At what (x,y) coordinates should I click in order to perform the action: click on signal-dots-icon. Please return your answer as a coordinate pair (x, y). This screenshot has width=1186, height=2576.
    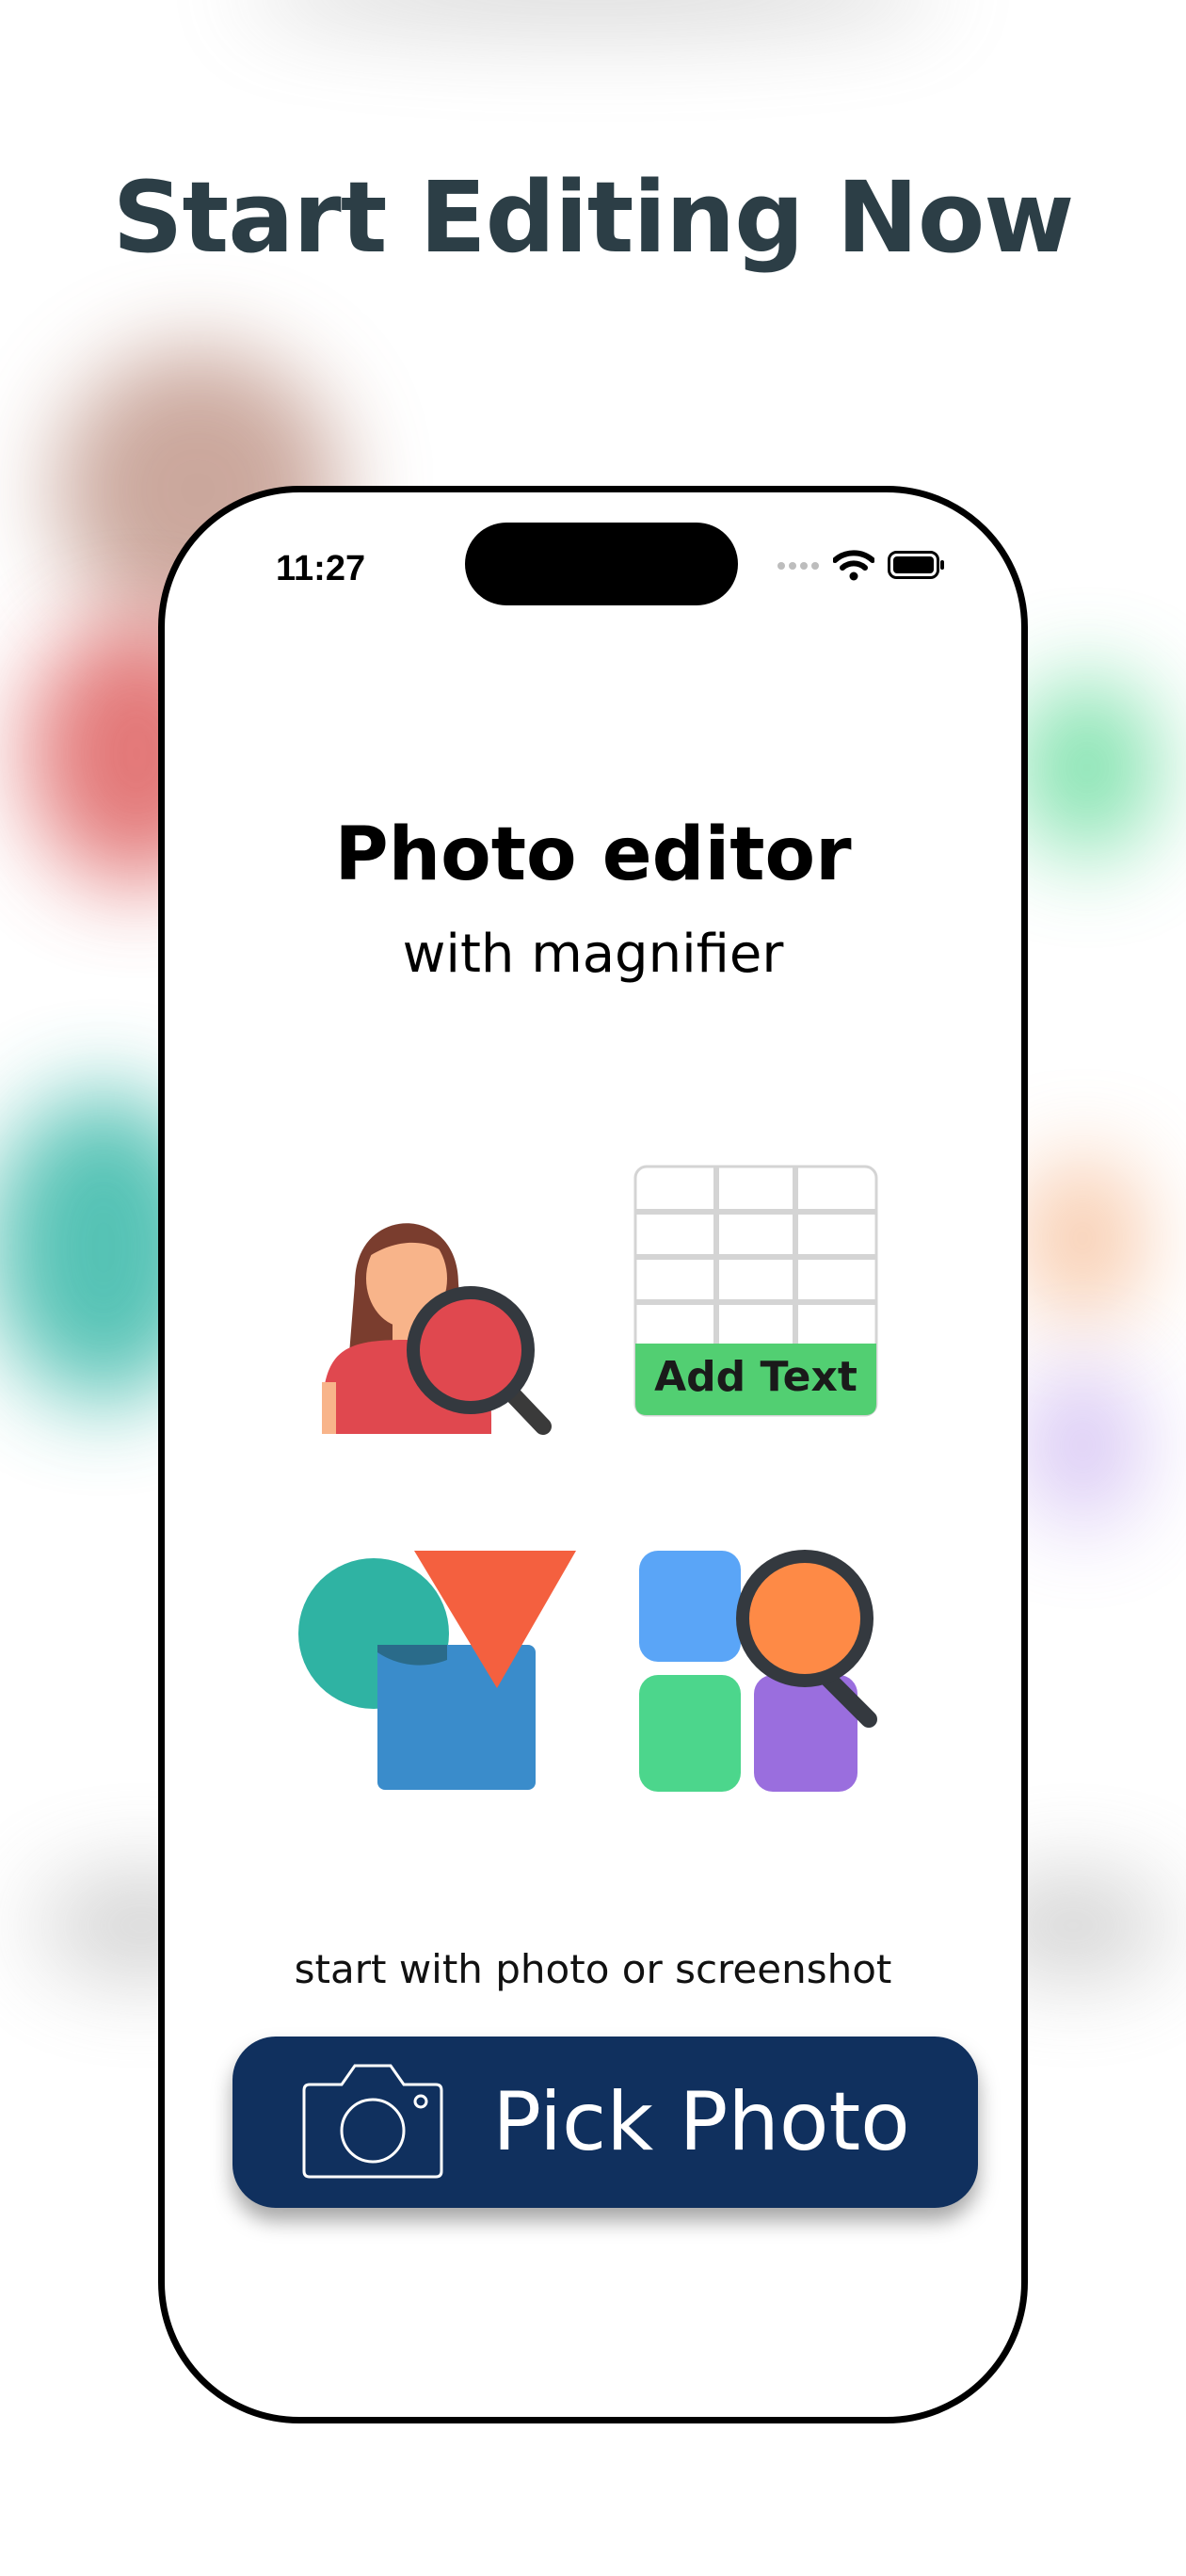
    Looking at the image, I should click on (798, 567).